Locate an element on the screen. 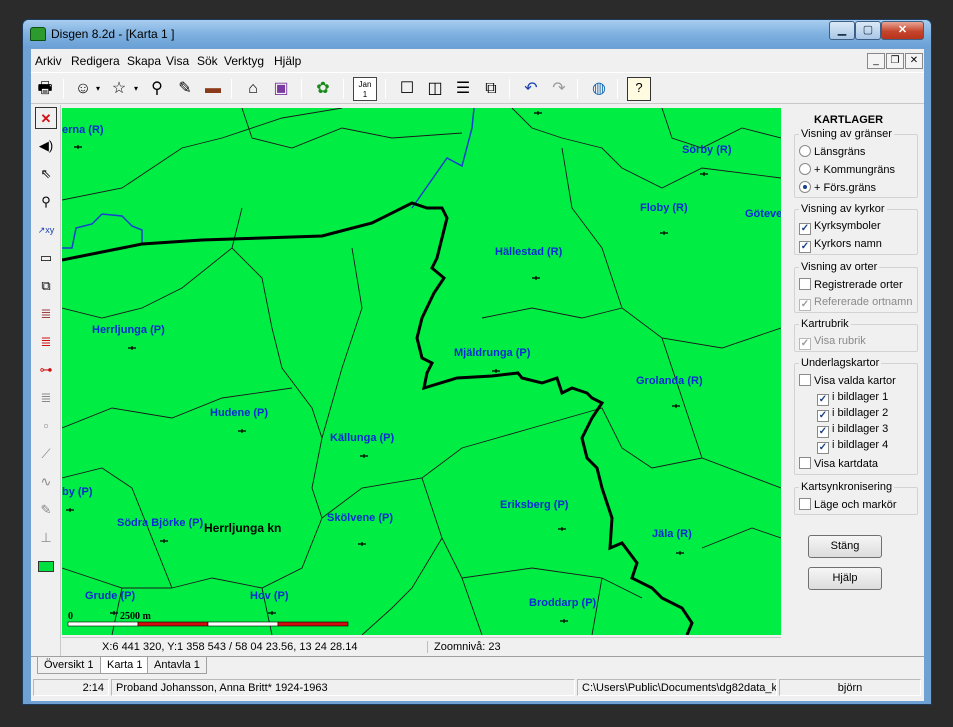  radio-kommungrans: + Kommungräns is located at coordinates (847, 170).